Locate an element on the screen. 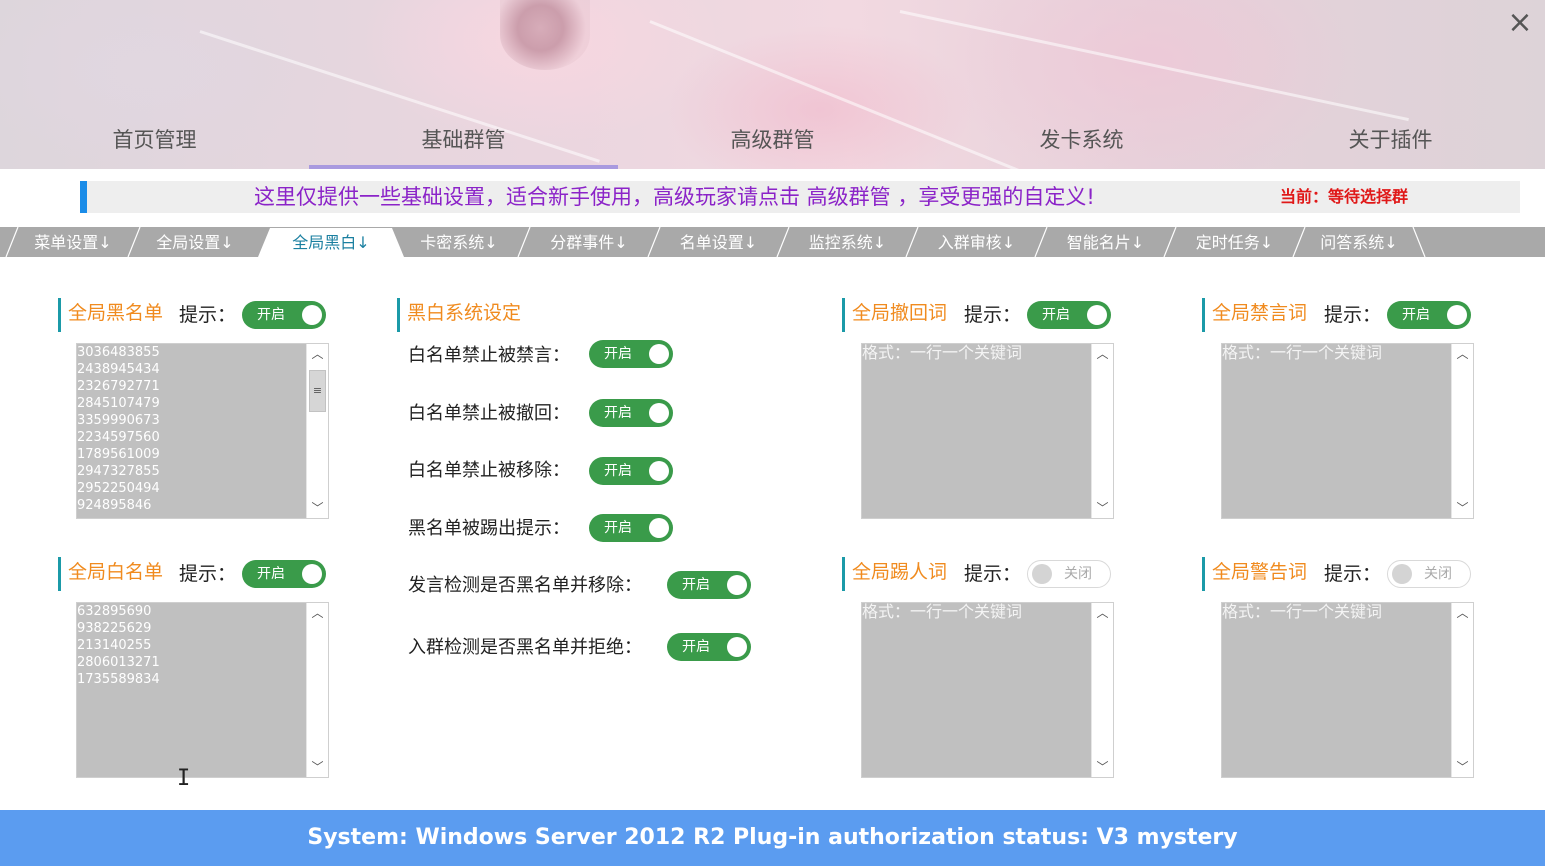  warn-words-title: 全局警告词 is located at coordinates (1254, 574).